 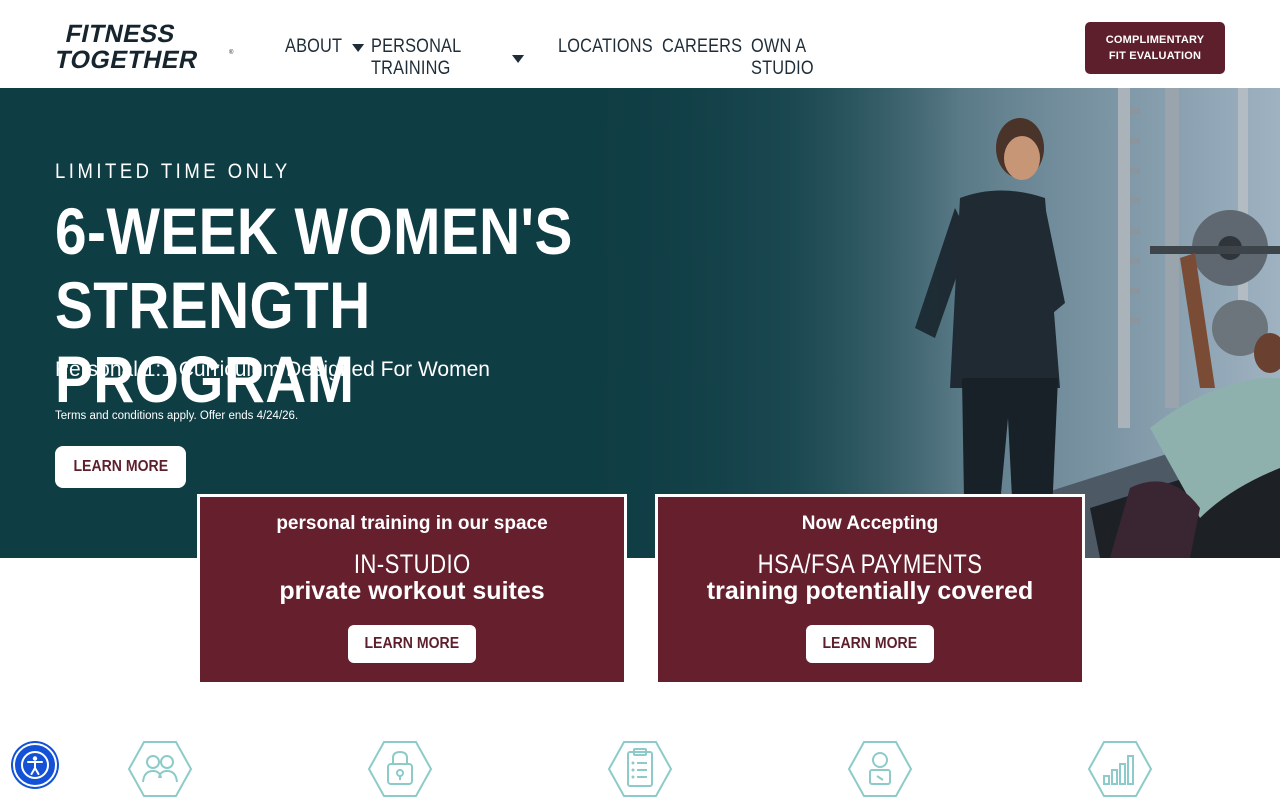 What do you see at coordinates (880, 769) in the screenshot?
I see `trainer-icon` at bounding box center [880, 769].